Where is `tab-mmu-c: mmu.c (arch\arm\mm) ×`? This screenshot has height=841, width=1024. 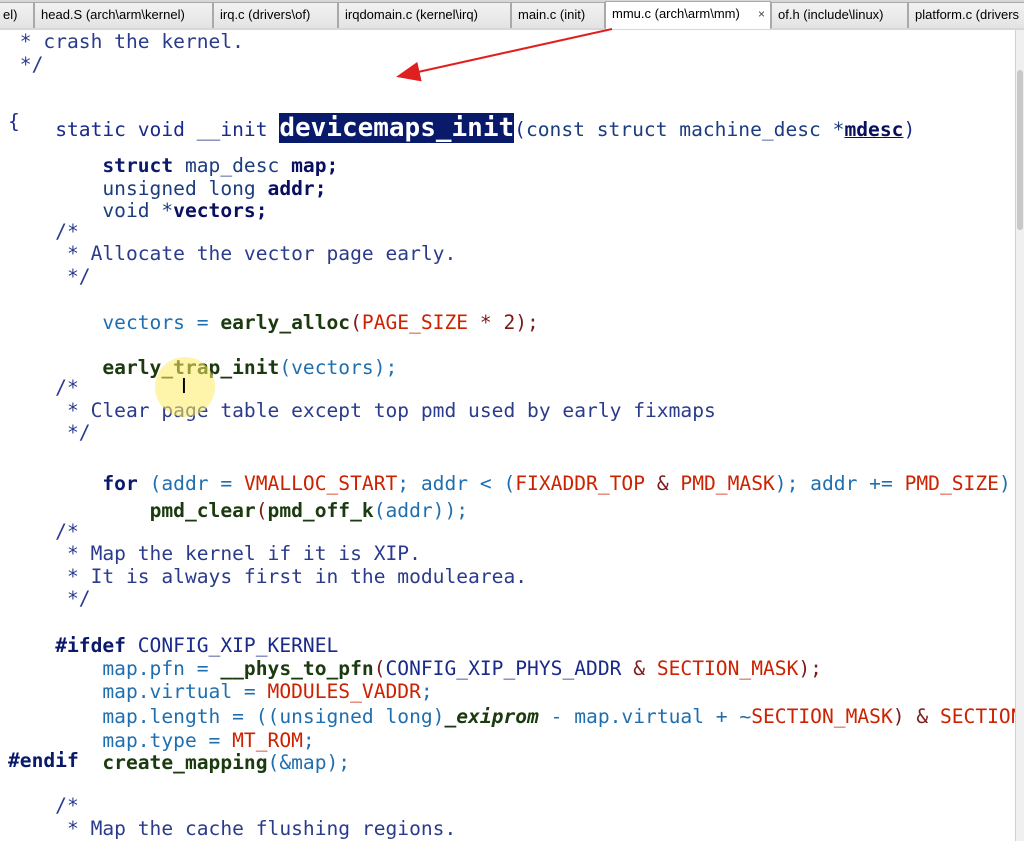
tab-mmu-c: mmu.c (arch\arm\mm) × is located at coordinates (688, 15).